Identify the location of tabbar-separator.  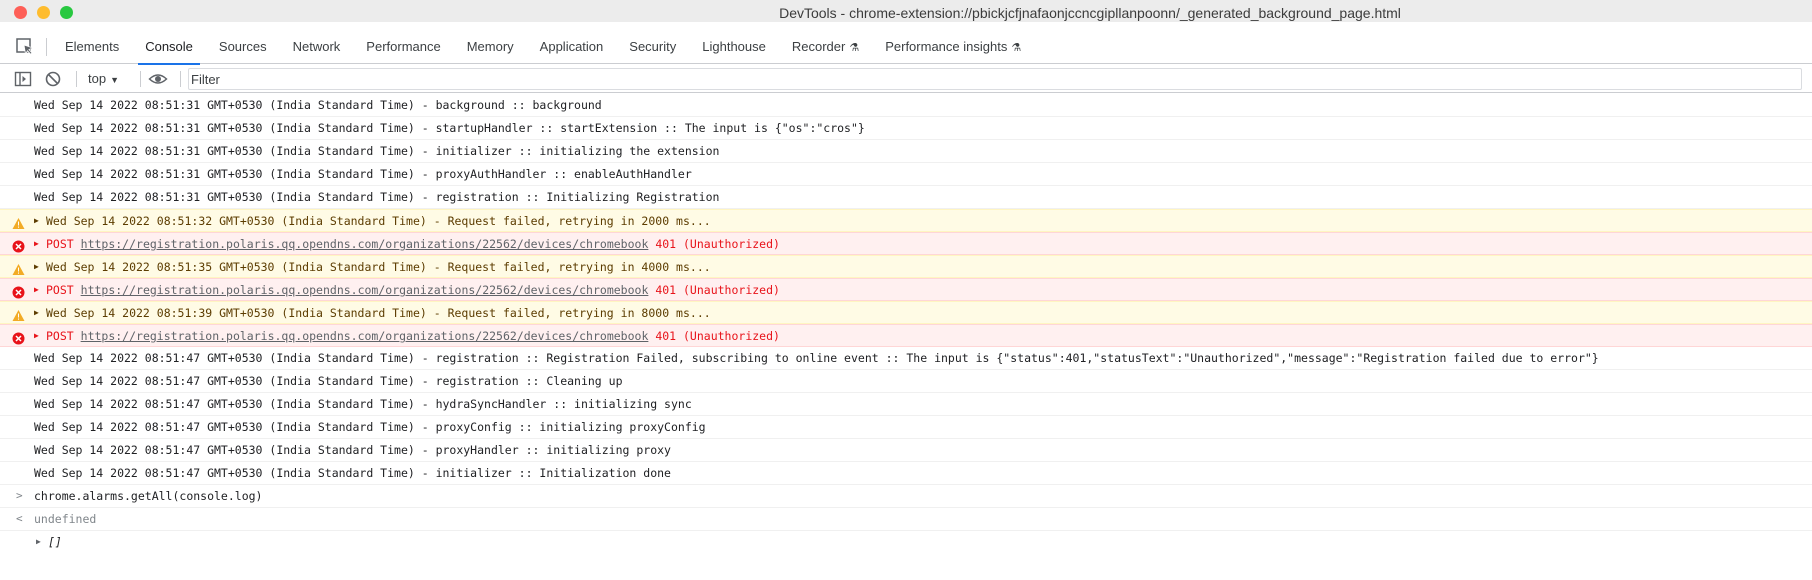
(46, 47).